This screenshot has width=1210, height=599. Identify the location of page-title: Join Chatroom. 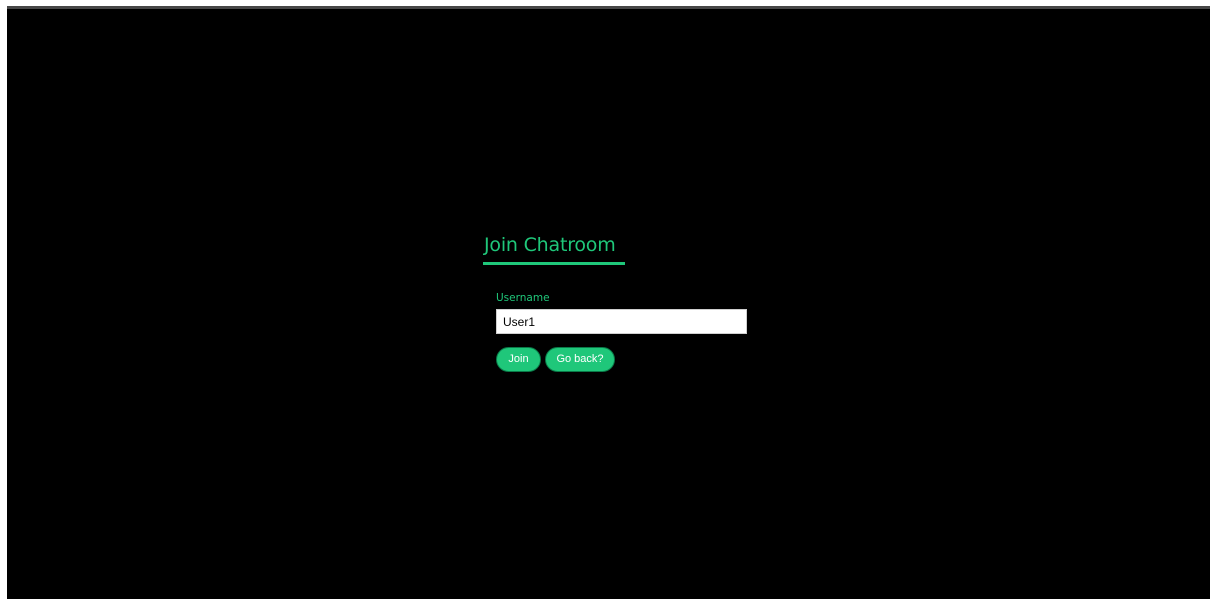
(550, 245).